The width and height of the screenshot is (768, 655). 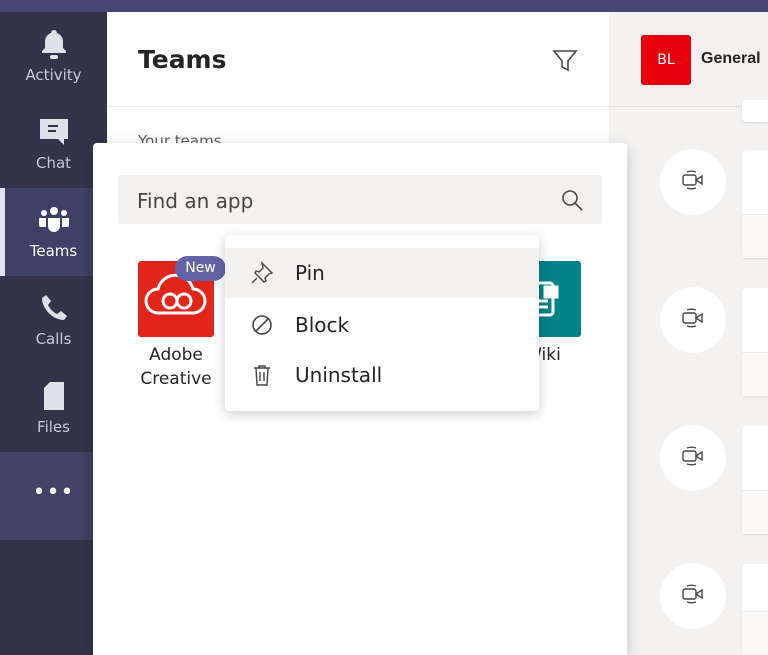 I want to click on chat-icon, so click(x=54, y=132).